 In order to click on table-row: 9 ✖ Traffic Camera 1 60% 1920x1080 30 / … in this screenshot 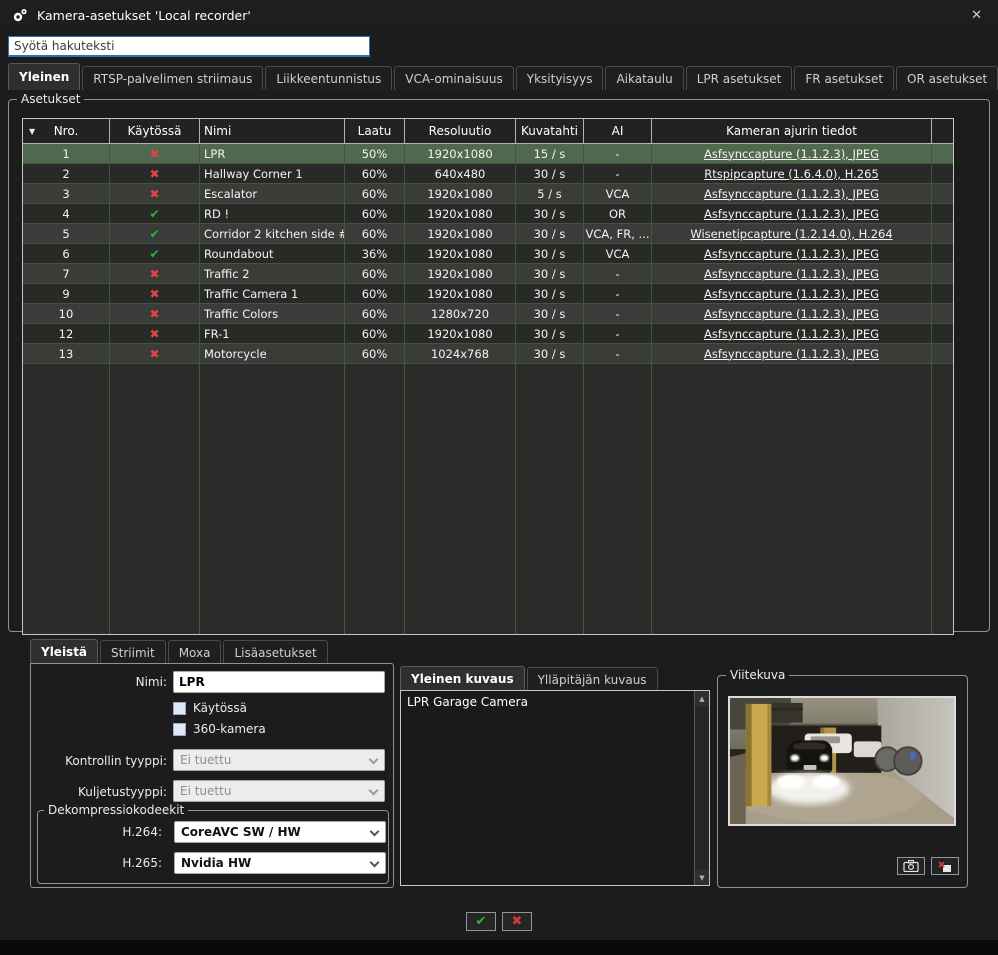, I will do `click(488, 294)`.